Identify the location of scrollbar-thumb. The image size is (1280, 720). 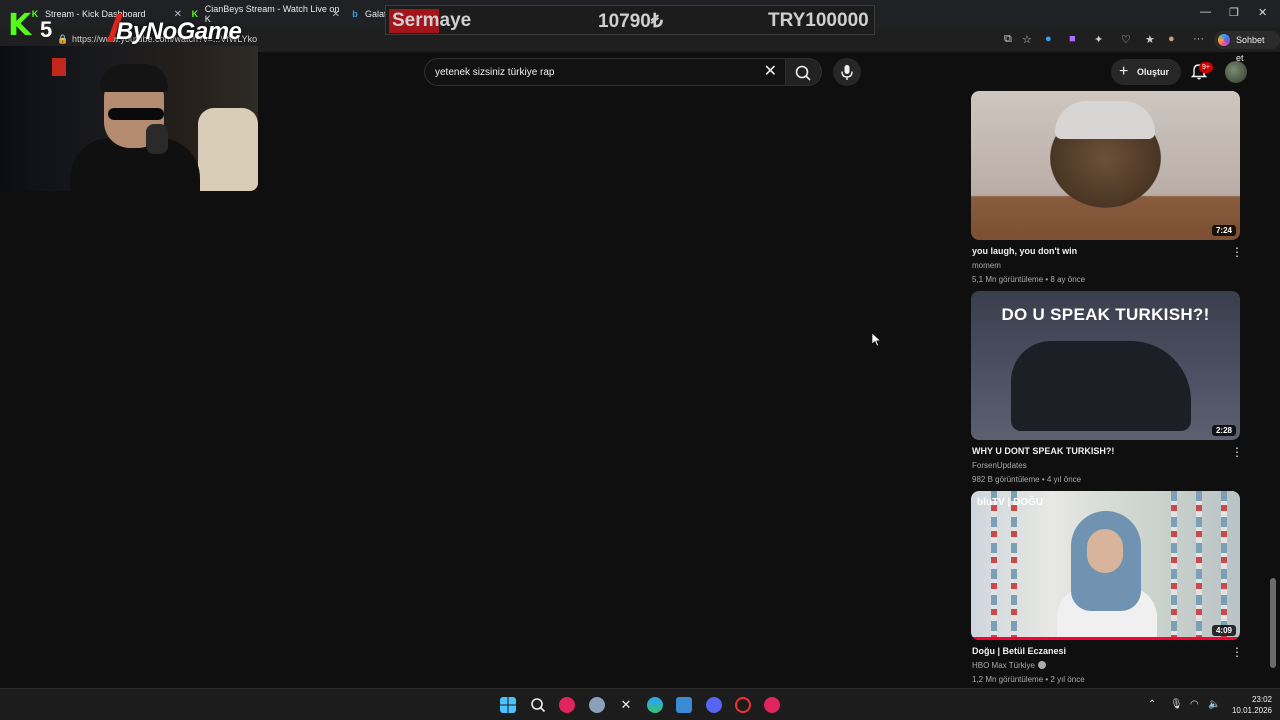
(1273, 623).